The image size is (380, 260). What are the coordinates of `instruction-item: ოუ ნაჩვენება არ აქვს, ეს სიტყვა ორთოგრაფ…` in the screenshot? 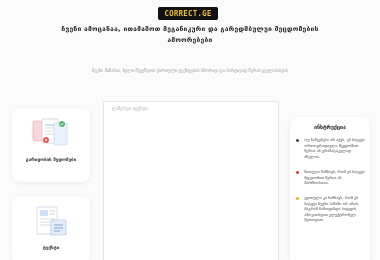 It's located at (331, 148).